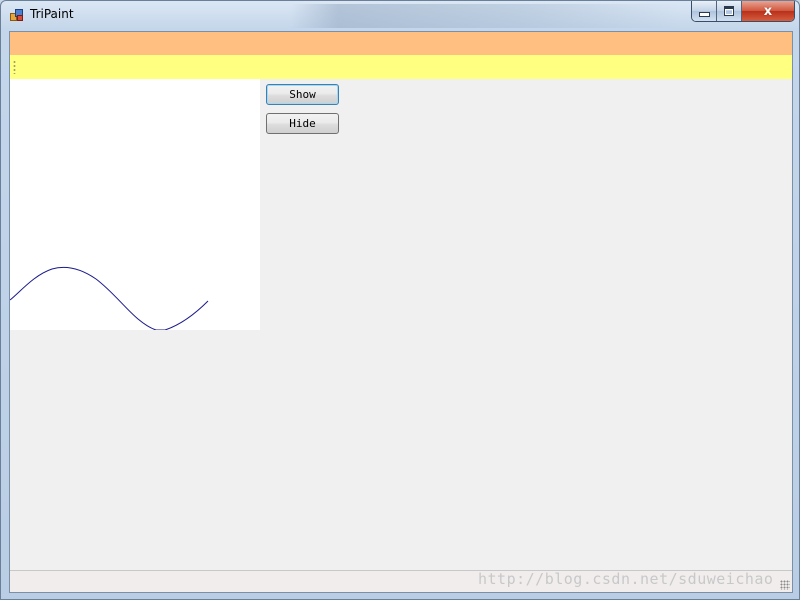  What do you see at coordinates (135, 204) in the screenshot?
I see `drawing-canvas` at bounding box center [135, 204].